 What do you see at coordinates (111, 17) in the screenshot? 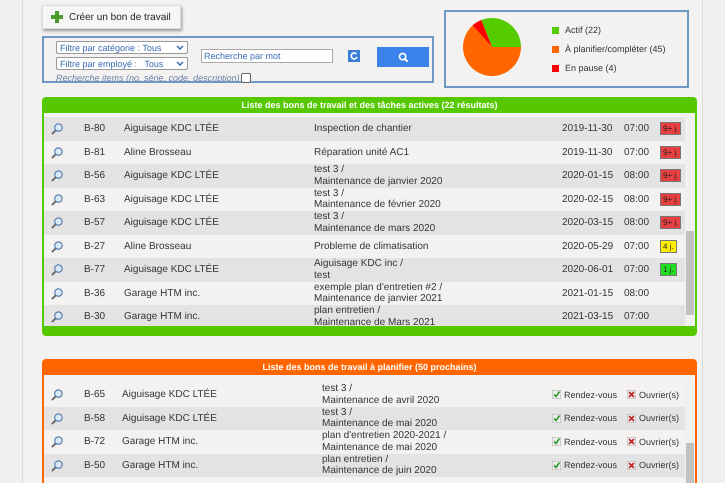
I see `create-work-order-button: Créer un bon de travail` at bounding box center [111, 17].